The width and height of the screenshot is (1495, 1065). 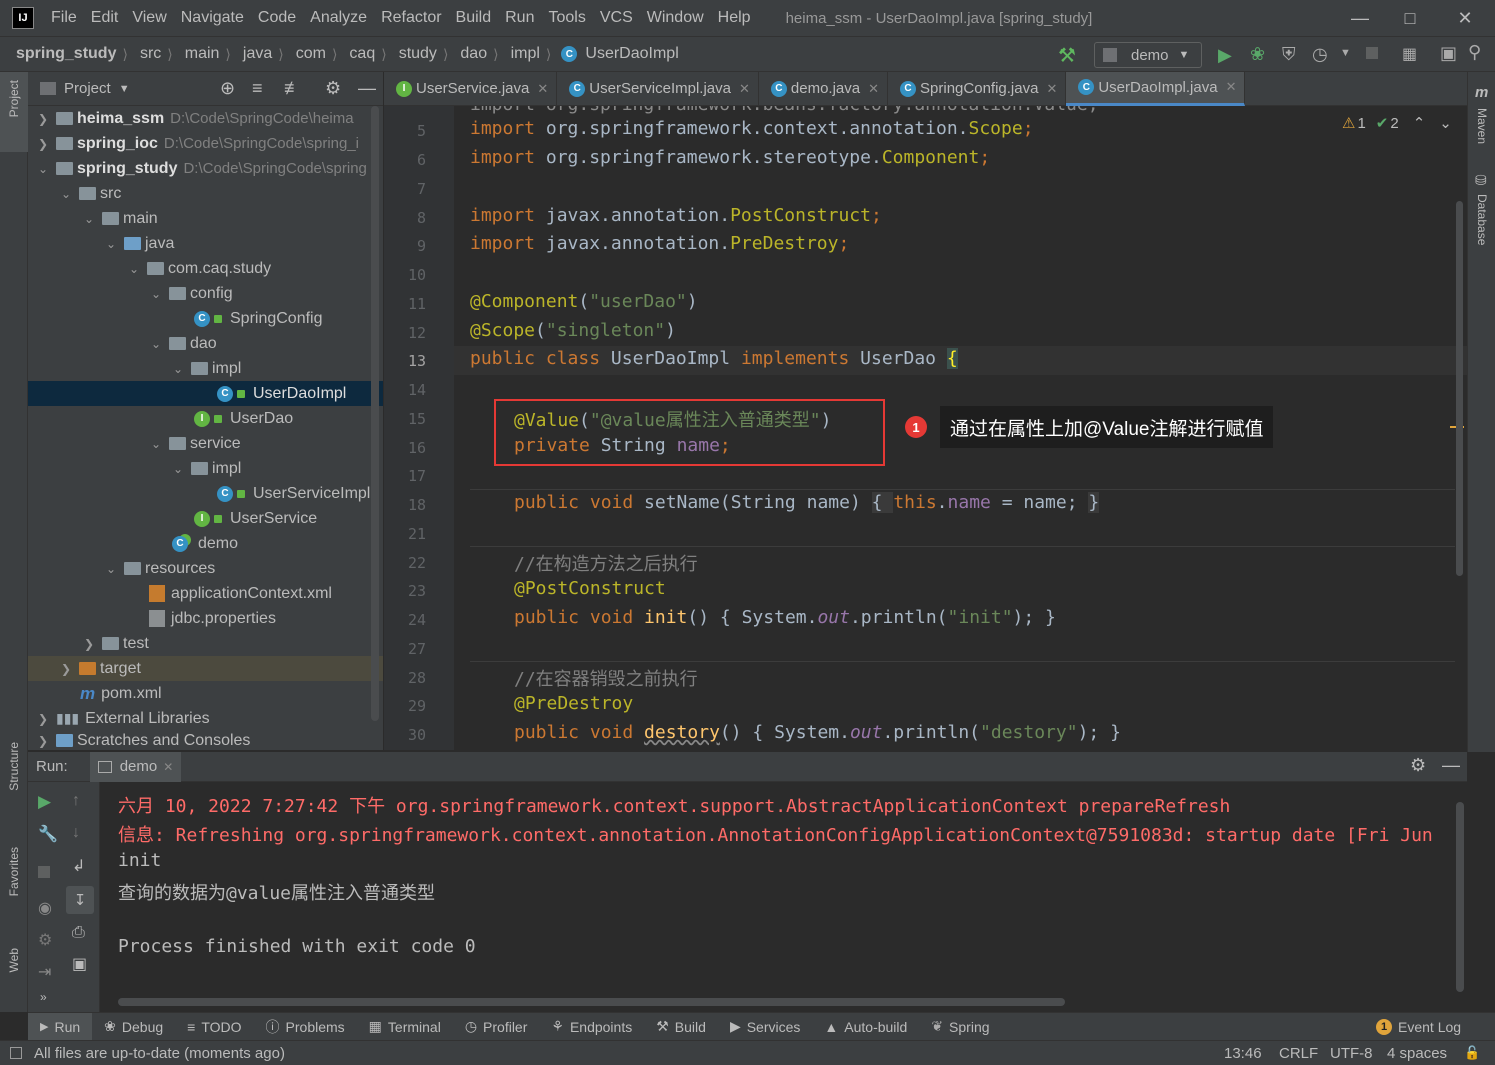 I want to click on tool-tab-profiler: ◷ Profiler, so click(x=496, y=1026).